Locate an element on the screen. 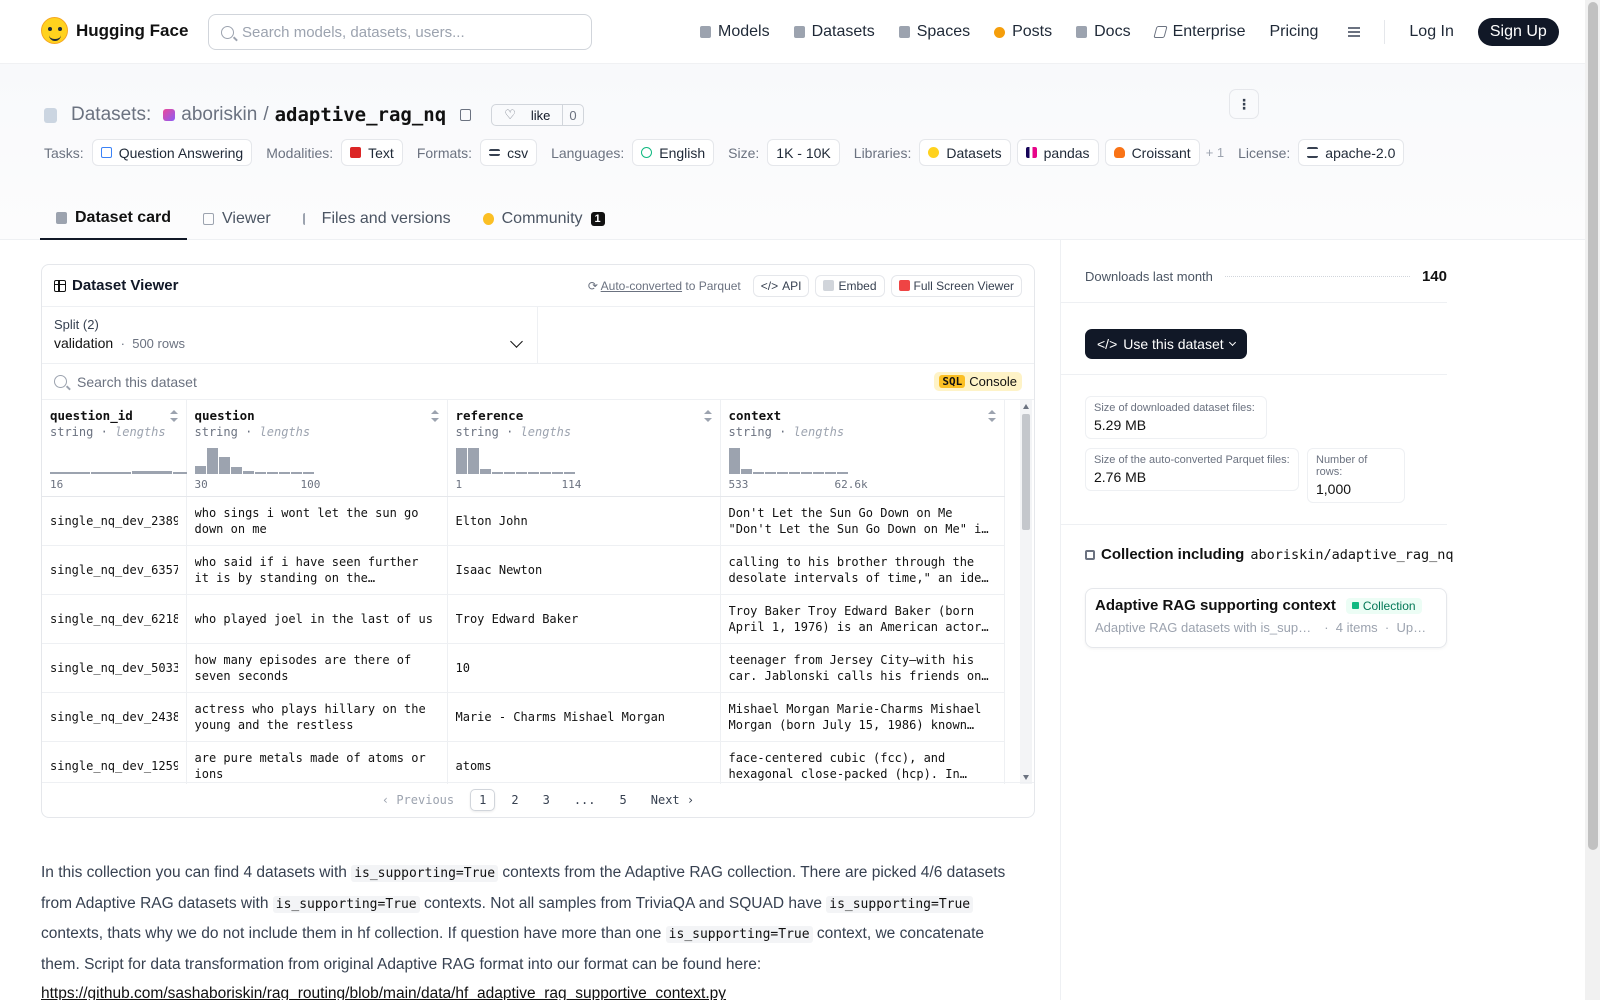 This screenshot has height=1000, width=1600. tab-viewer: Viewer is located at coordinates (237, 218).